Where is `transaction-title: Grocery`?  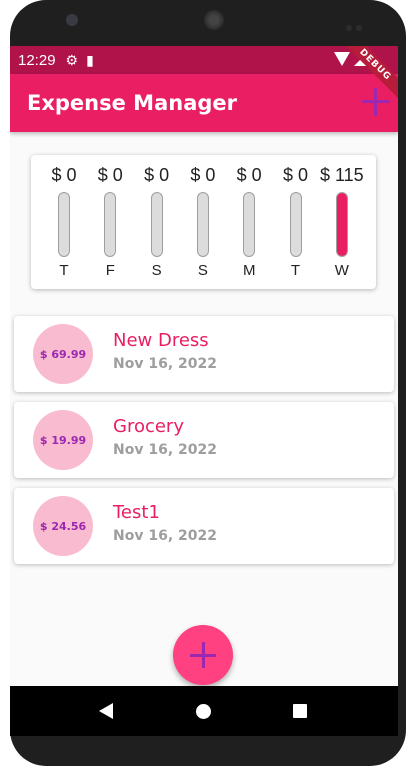 transaction-title: Grocery is located at coordinates (148, 426).